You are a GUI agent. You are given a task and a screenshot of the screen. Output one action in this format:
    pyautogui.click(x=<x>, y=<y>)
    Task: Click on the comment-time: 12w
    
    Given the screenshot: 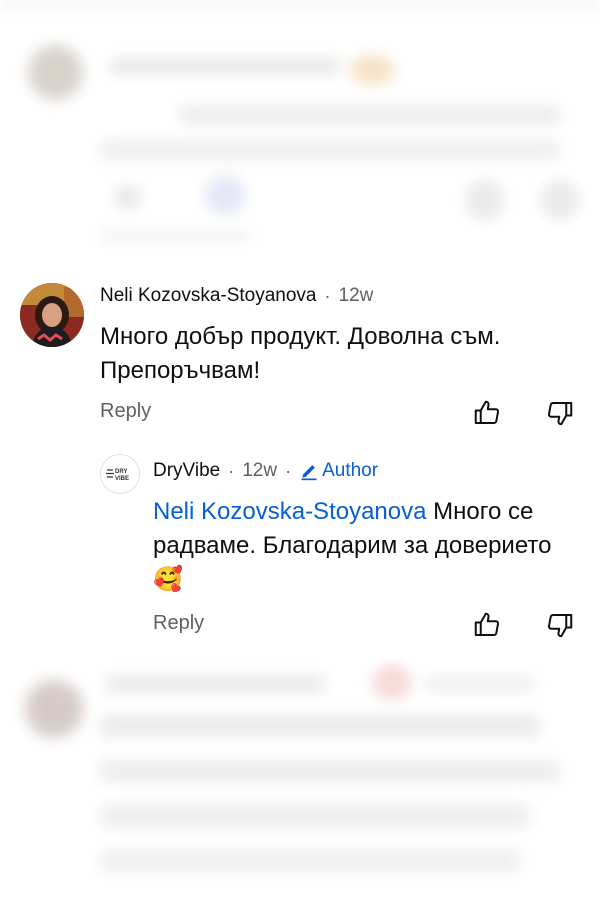 What is the action you would take?
    pyautogui.click(x=356, y=296)
    